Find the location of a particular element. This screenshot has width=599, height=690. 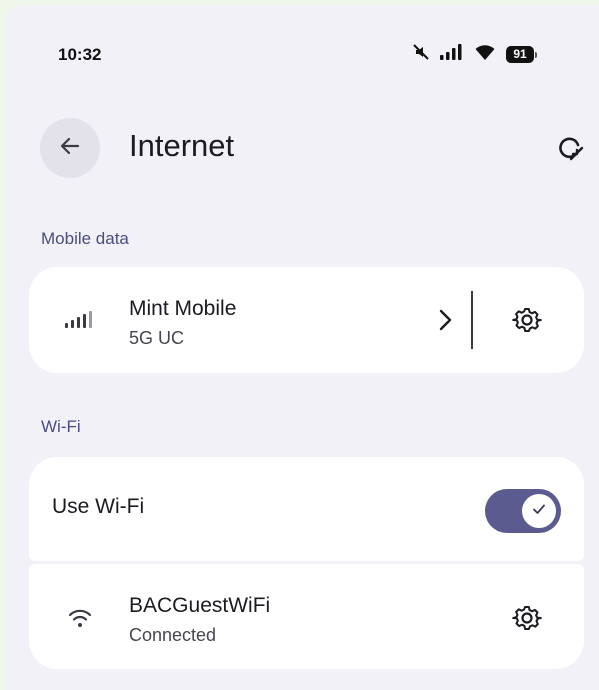

status-time: 10:32 is located at coordinates (80, 54).